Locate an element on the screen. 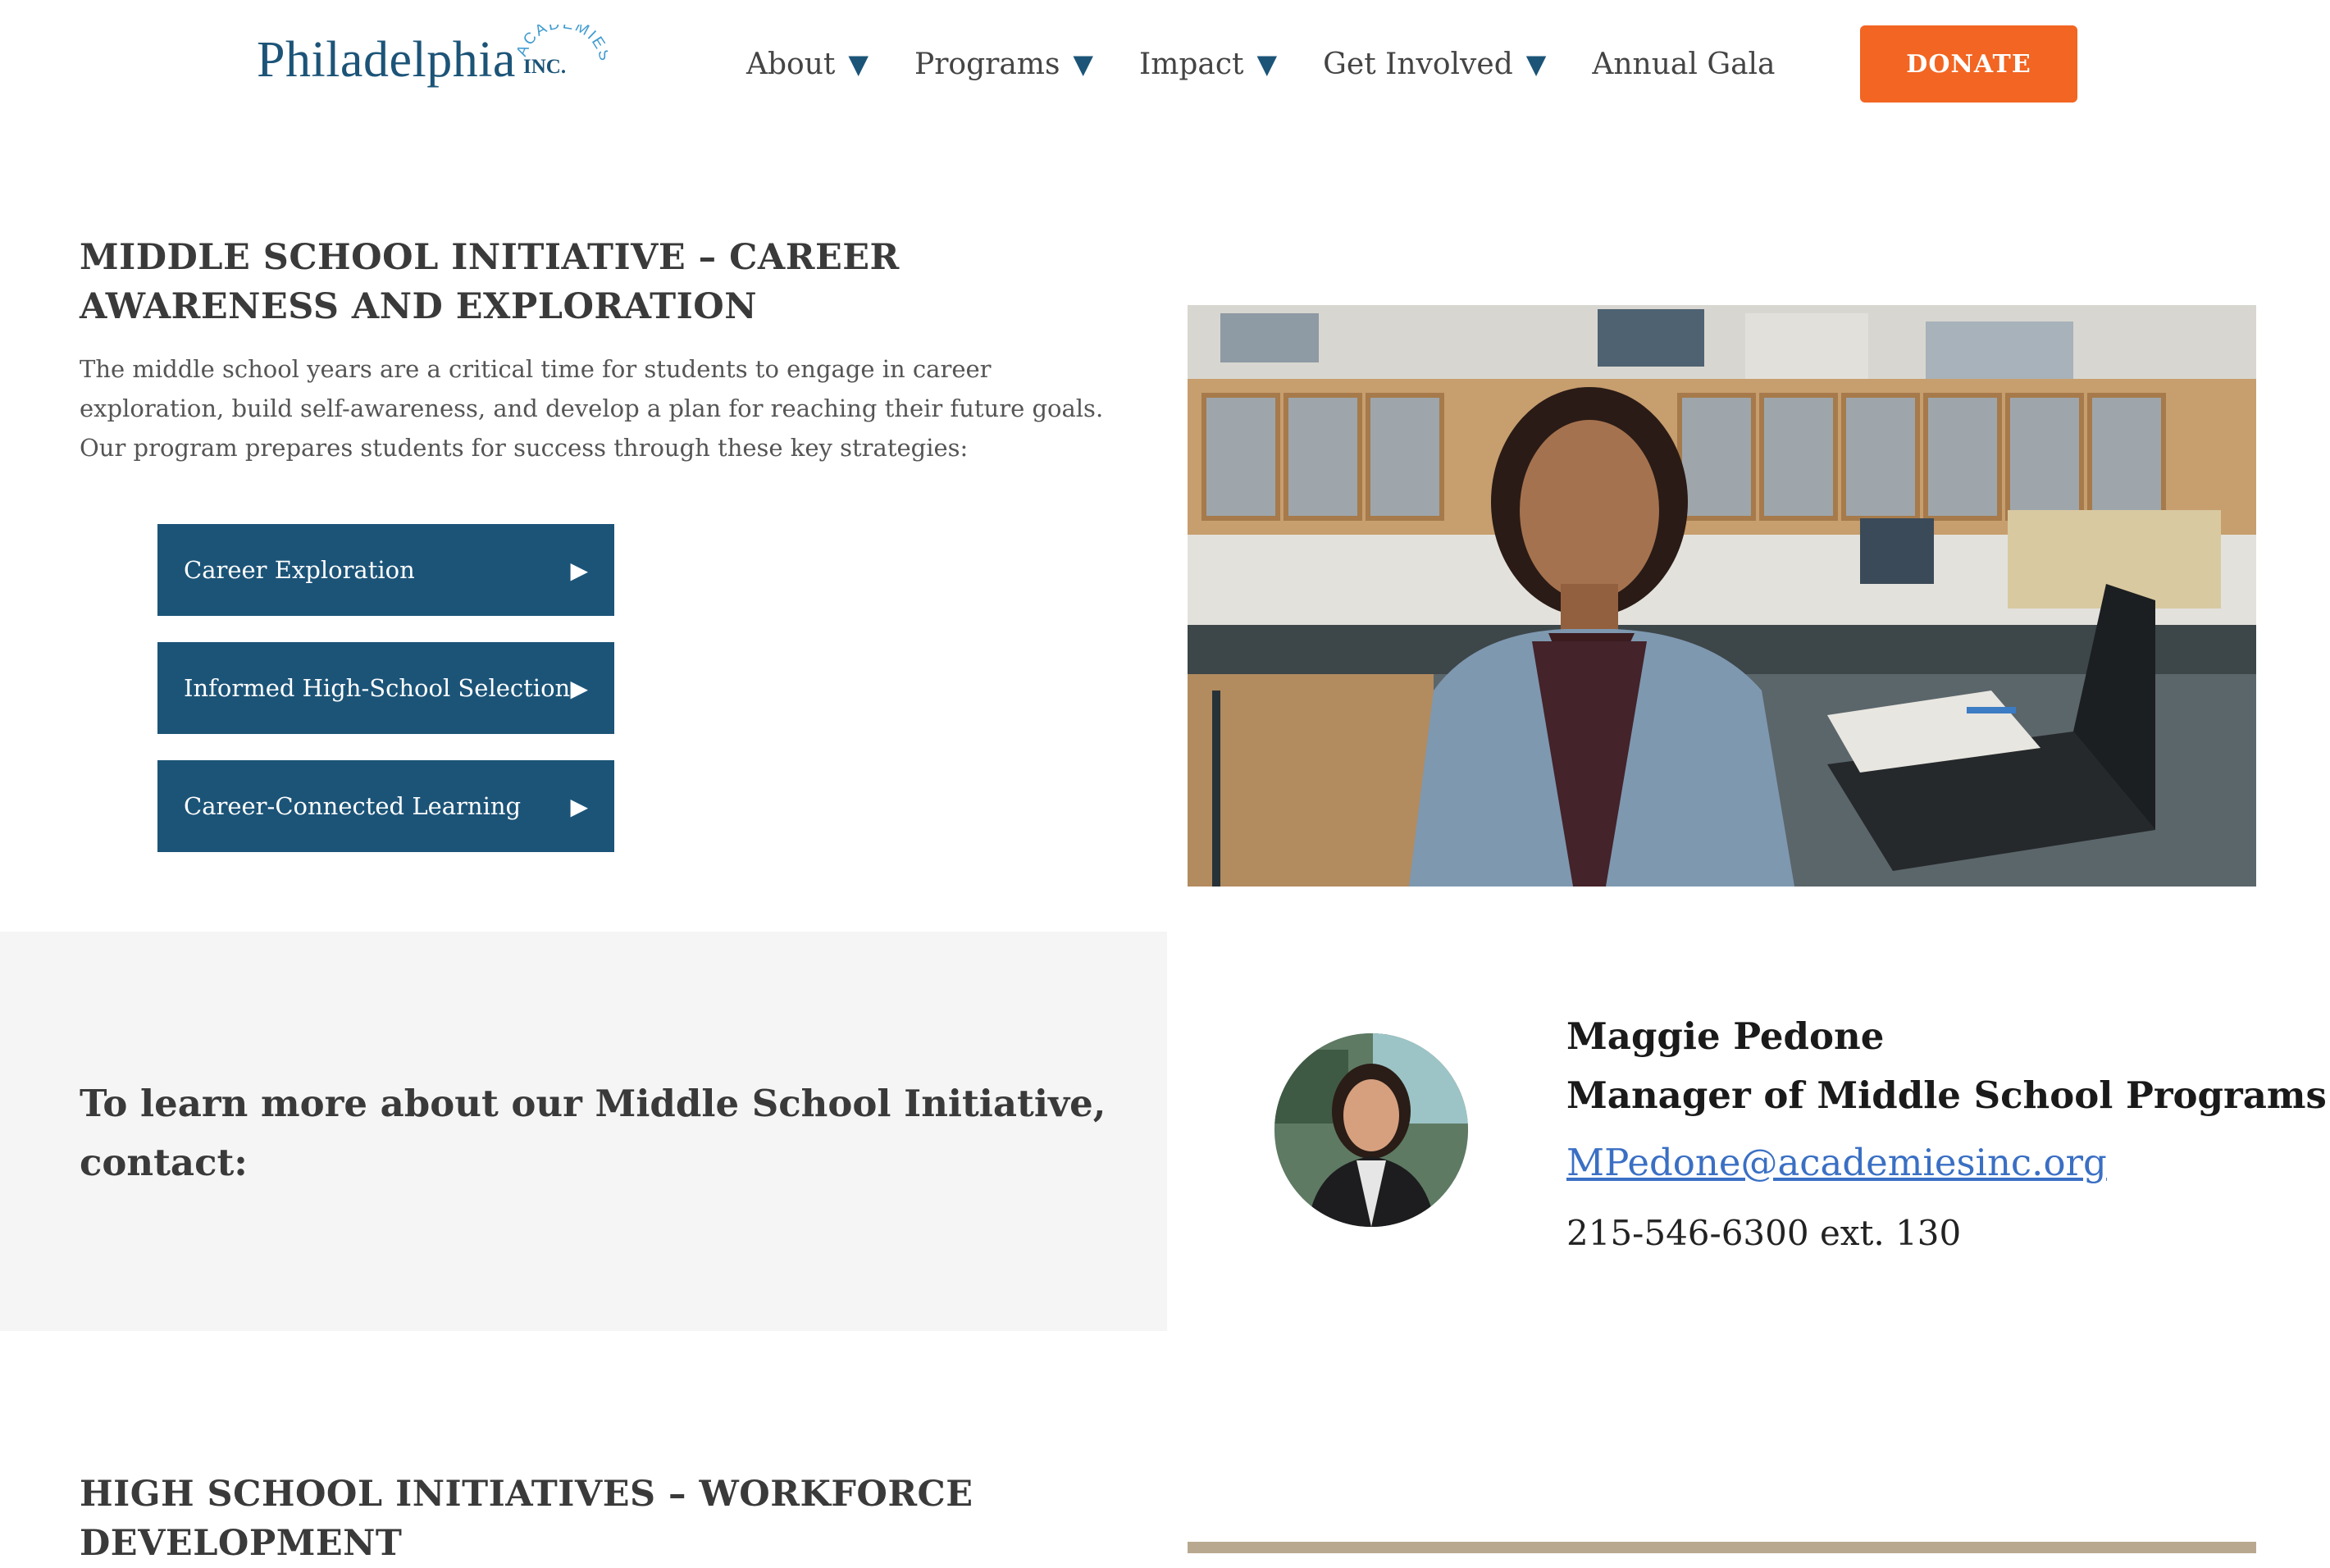  nav-item-programs: Programs ▼ is located at coordinates (1003, 65).